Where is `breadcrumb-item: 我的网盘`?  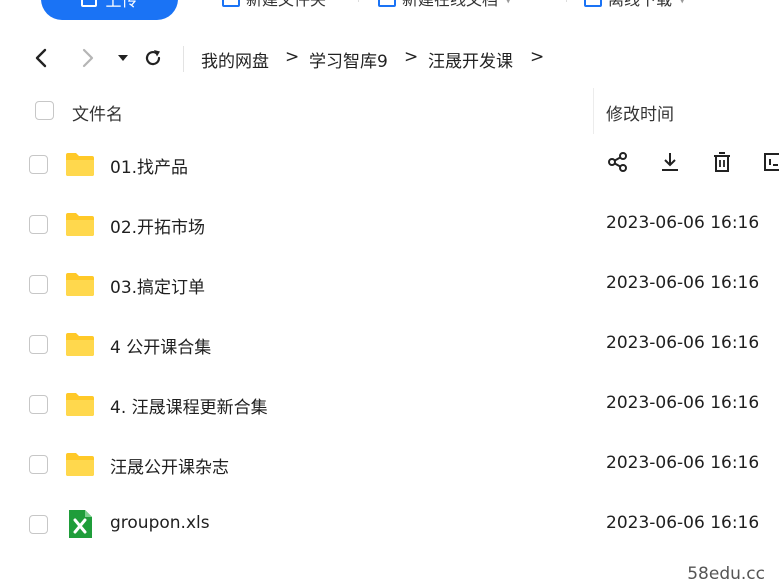 breadcrumb-item: 我的网盘 is located at coordinates (235, 59).